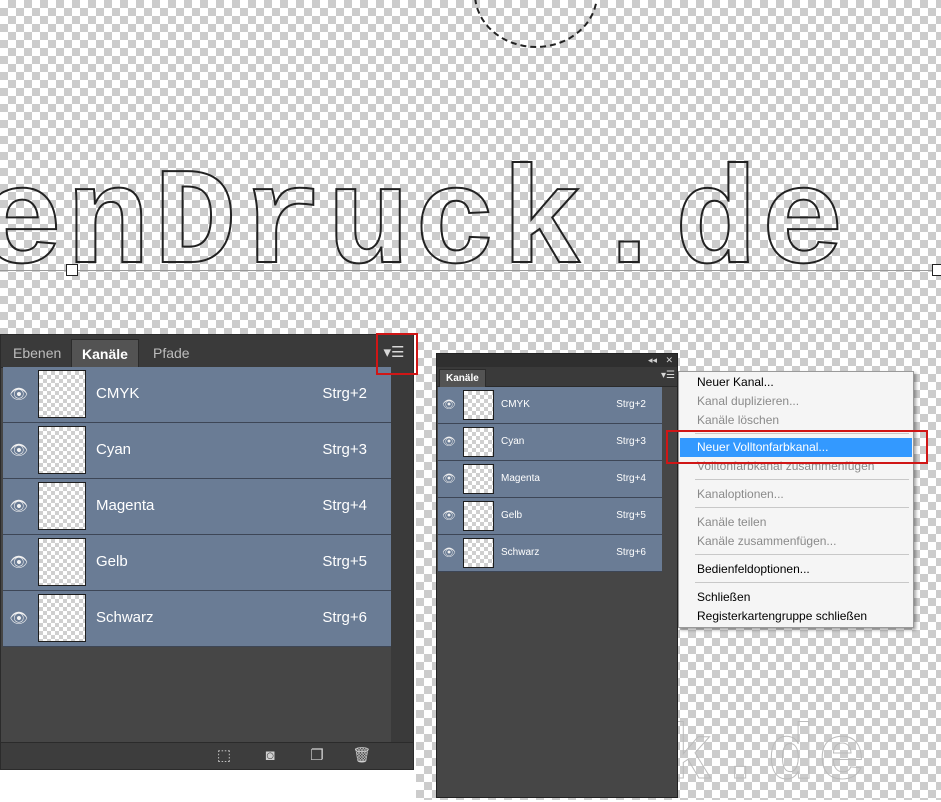 The width and height of the screenshot is (941, 802). I want to click on menu-item-registerkartengruppe-schliessen: Registerkartengruppe schließen, so click(796, 616).